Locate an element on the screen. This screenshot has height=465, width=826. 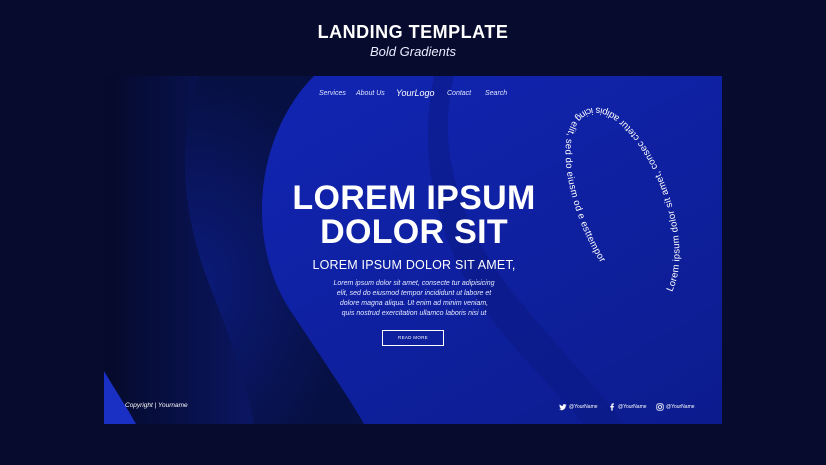
social-instagram: @YourName is located at coordinates (675, 406).